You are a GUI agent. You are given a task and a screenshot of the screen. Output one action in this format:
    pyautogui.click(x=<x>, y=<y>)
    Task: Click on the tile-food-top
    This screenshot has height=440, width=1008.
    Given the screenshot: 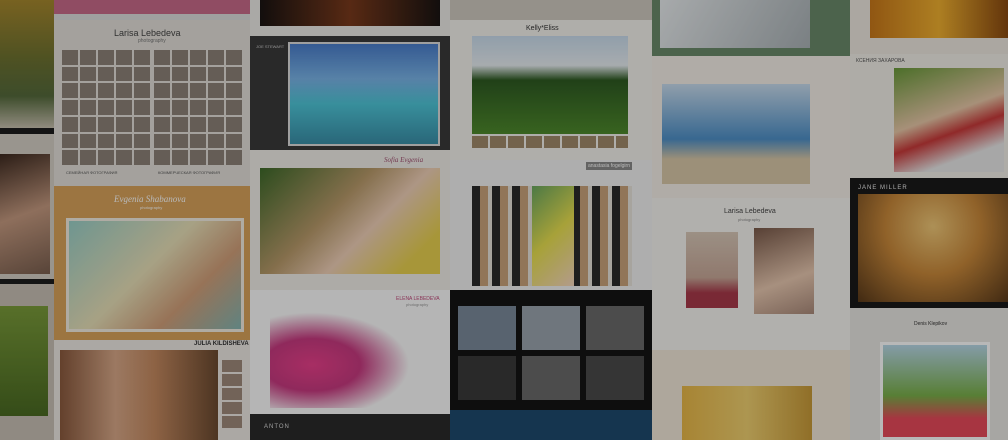 What is the action you would take?
    pyautogui.click(x=929, y=27)
    